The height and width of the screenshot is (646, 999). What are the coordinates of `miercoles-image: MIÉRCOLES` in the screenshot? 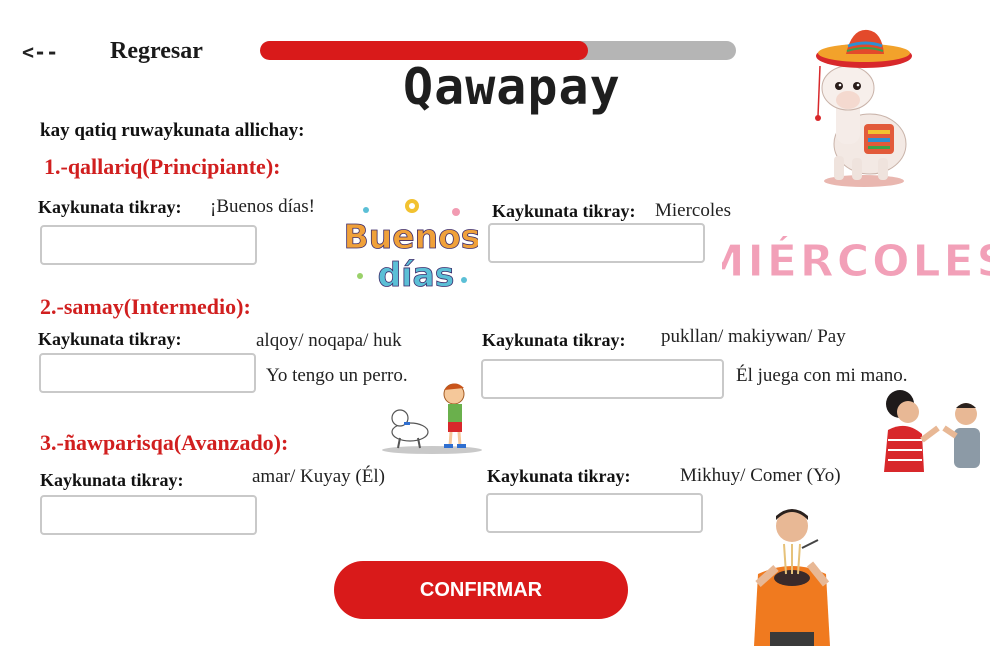 It's located at (856, 261).